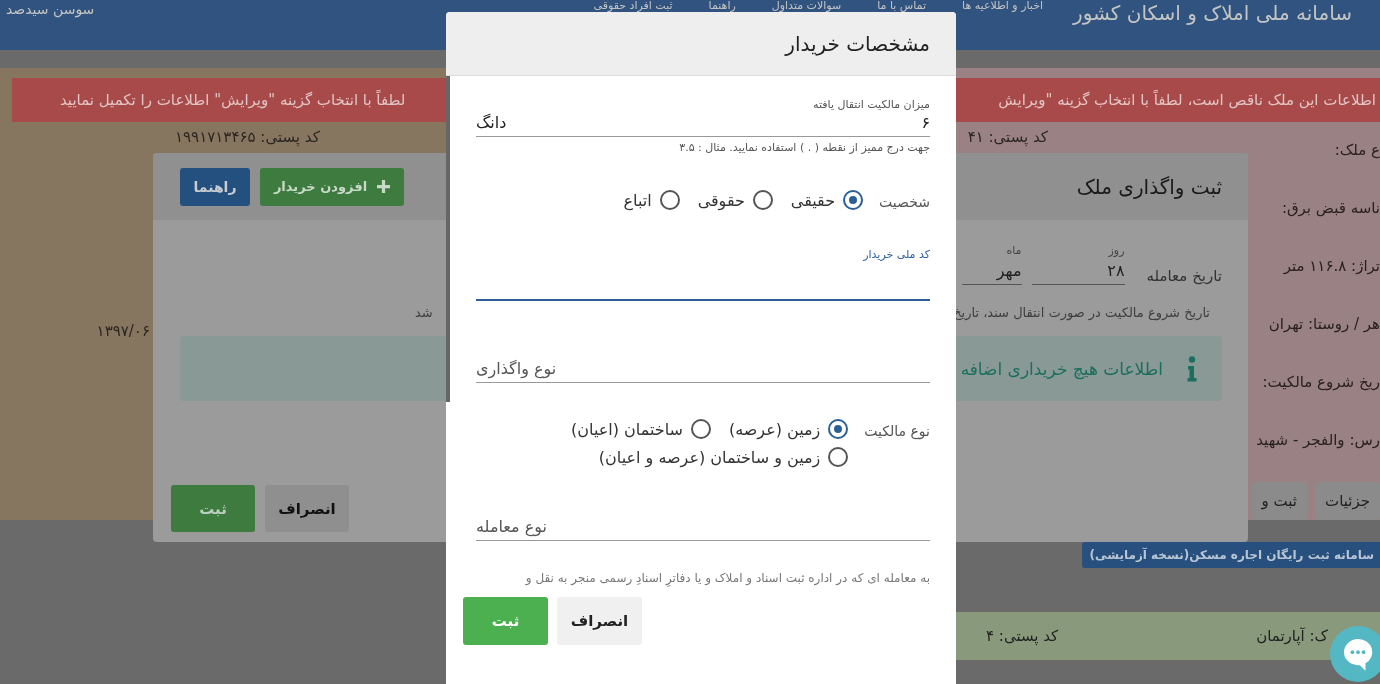 The height and width of the screenshot is (684, 1380). What do you see at coordinates (806, 6) in the screenshot?
I see `nav-link: سوالات متداول` at bounding box center [806, 6].